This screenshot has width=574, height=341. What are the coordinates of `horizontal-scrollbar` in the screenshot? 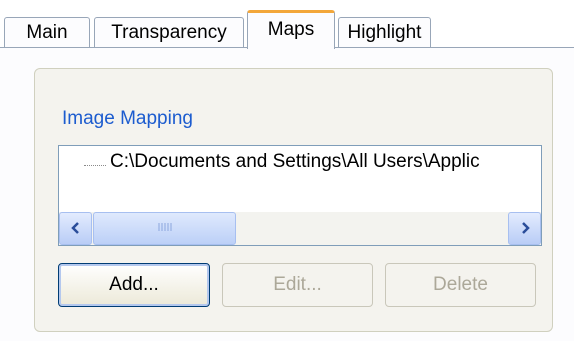 It's located at (300, 228).